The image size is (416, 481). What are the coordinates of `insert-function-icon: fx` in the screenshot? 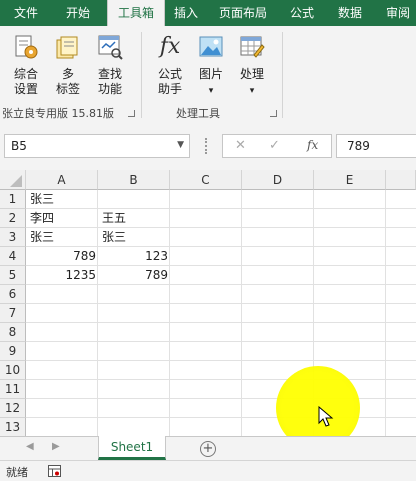 It's located at (312, 145).